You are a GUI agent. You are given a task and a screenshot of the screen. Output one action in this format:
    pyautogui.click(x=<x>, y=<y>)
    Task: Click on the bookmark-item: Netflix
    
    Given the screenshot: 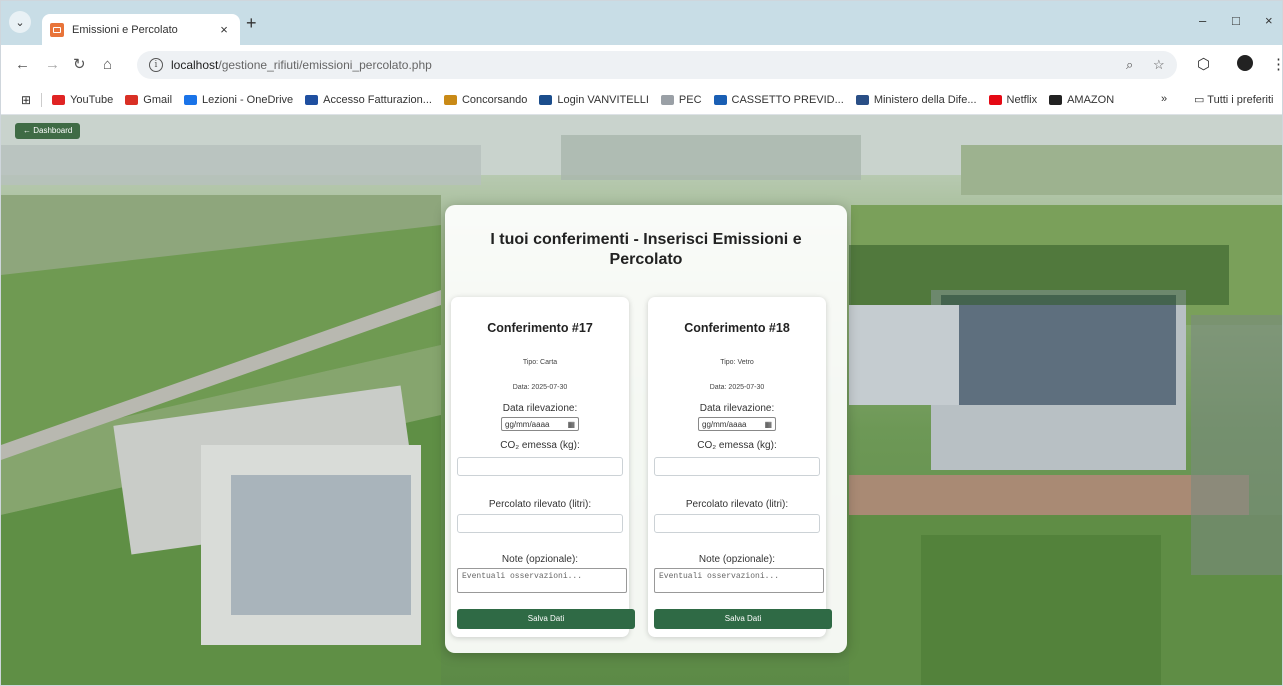 What is the action you would take?
    pyautogui.click(x=1013, y=99)
    